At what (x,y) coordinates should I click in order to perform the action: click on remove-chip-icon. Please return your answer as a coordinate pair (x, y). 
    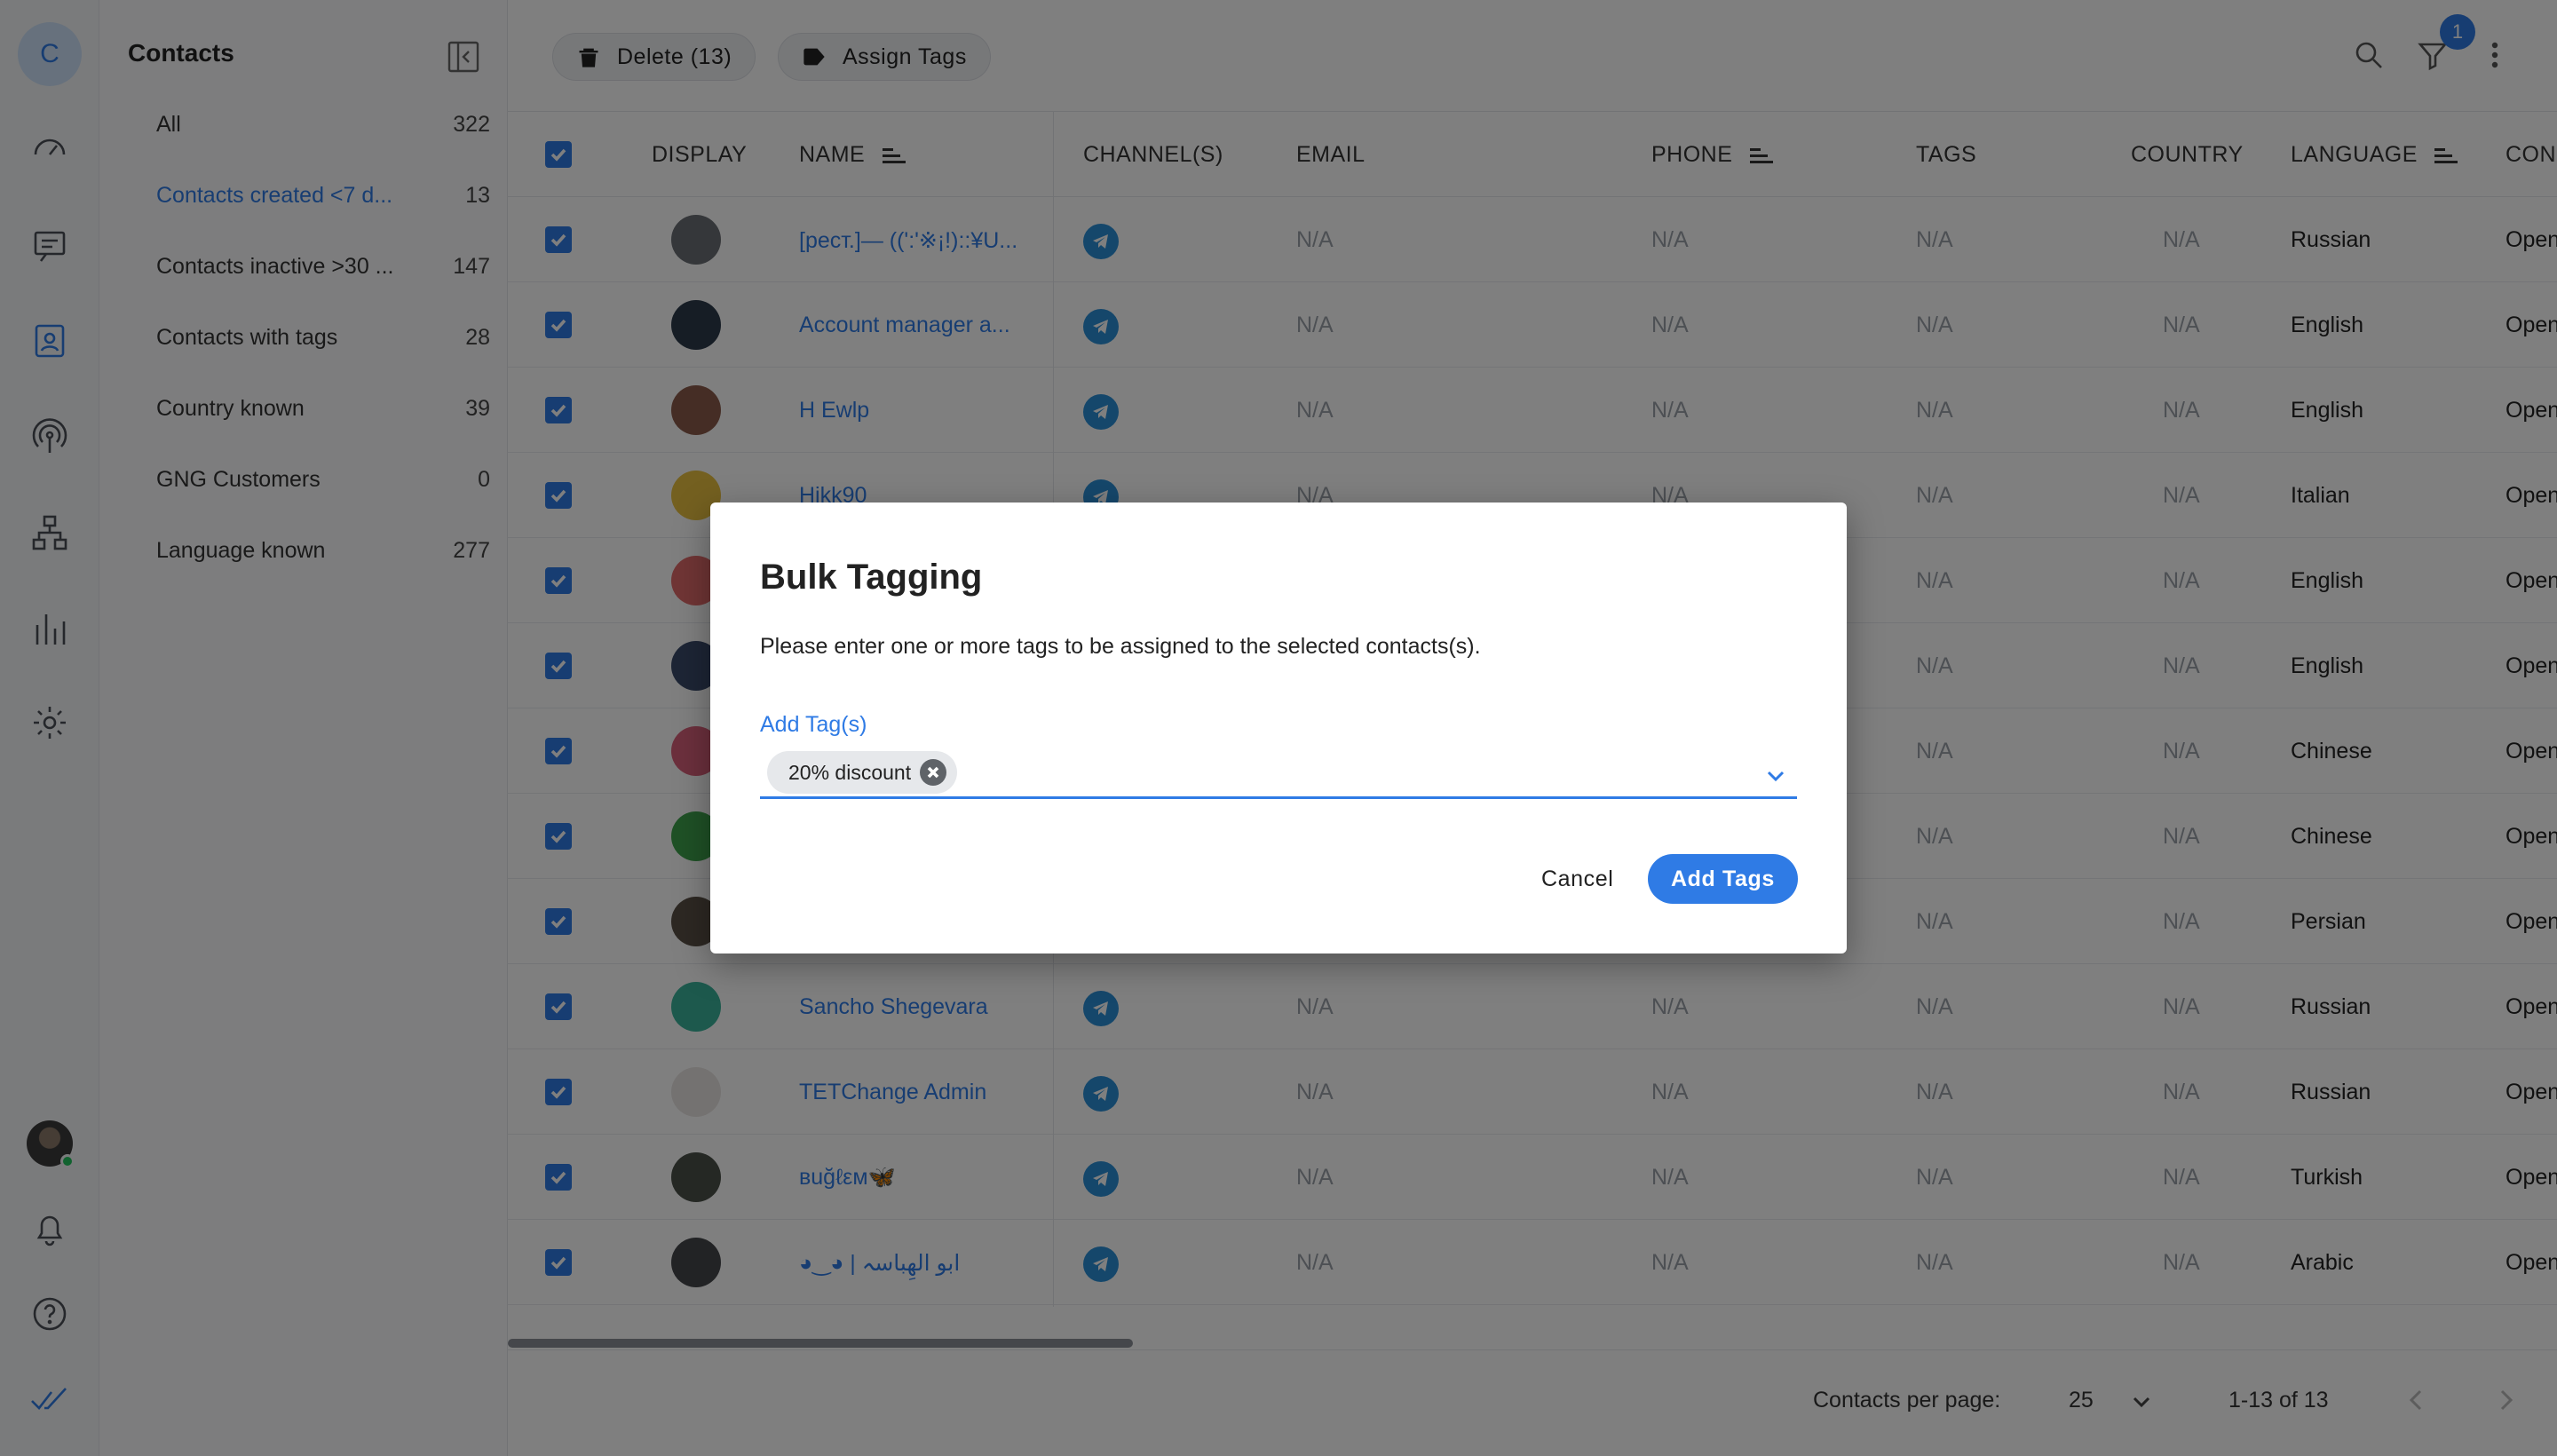
    Looking at the image, I should click on (933, 772).